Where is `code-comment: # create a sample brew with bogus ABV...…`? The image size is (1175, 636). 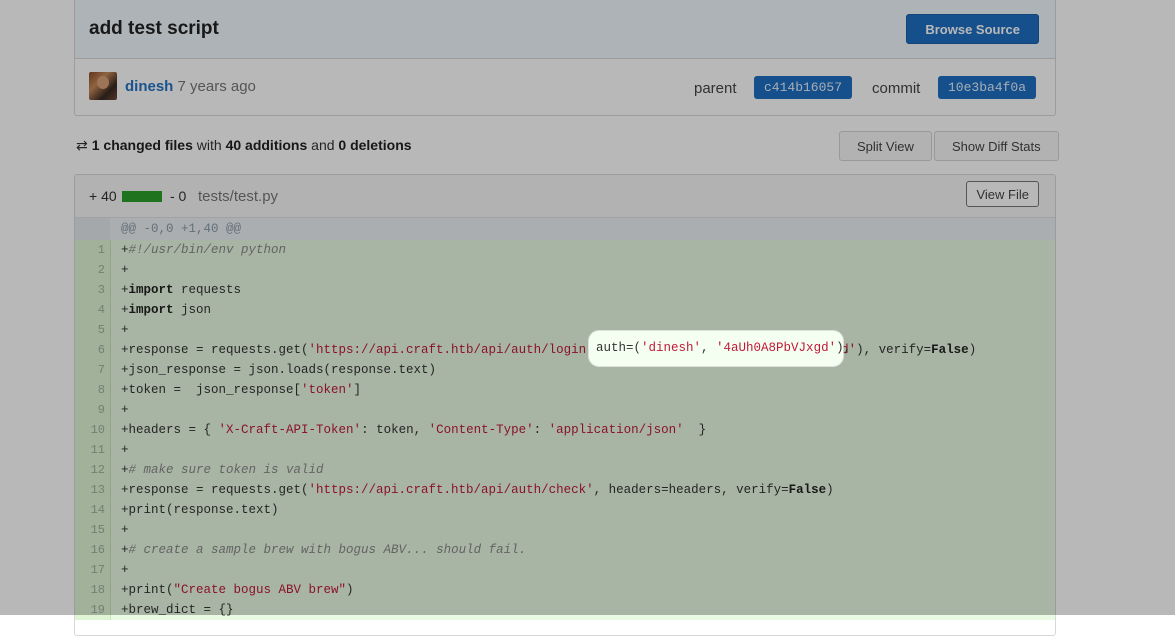
code-comment: # create a sample brew with bogus ABV...… is located at coordinates (327, 550).